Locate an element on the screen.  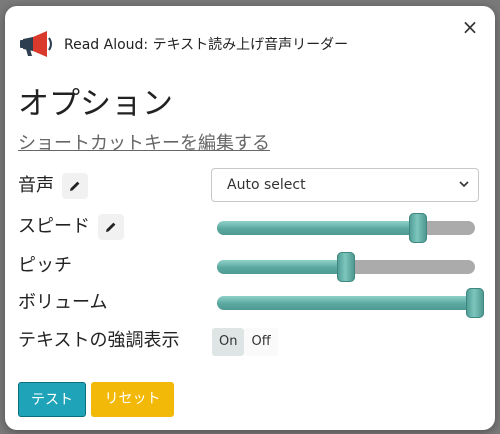
voice-edit-button is located at coordinates (75, 186).